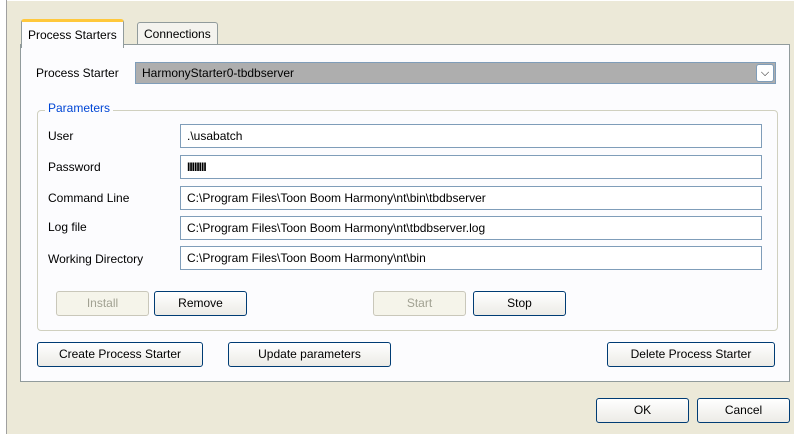 This screenshot has width=794, height=434. I want to click on user-label: User, so click(61, 136).